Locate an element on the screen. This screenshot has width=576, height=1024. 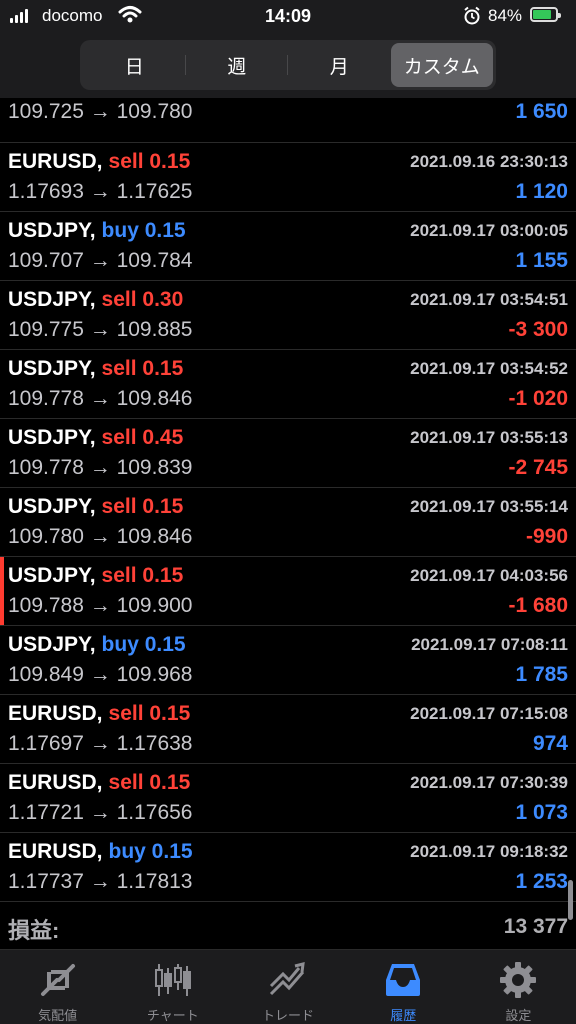
trade-prices: 109.778 → 109.839 is located at coordinates (100, 467).